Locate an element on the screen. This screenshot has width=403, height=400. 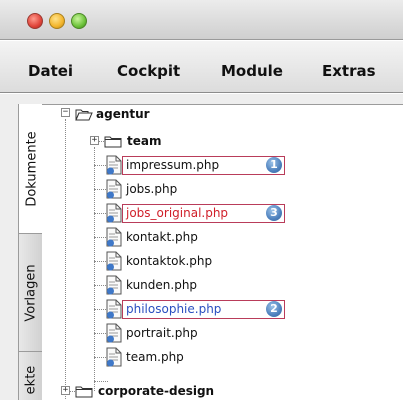
annotation-number-badge: 3 is located at coordinates (274, 213).